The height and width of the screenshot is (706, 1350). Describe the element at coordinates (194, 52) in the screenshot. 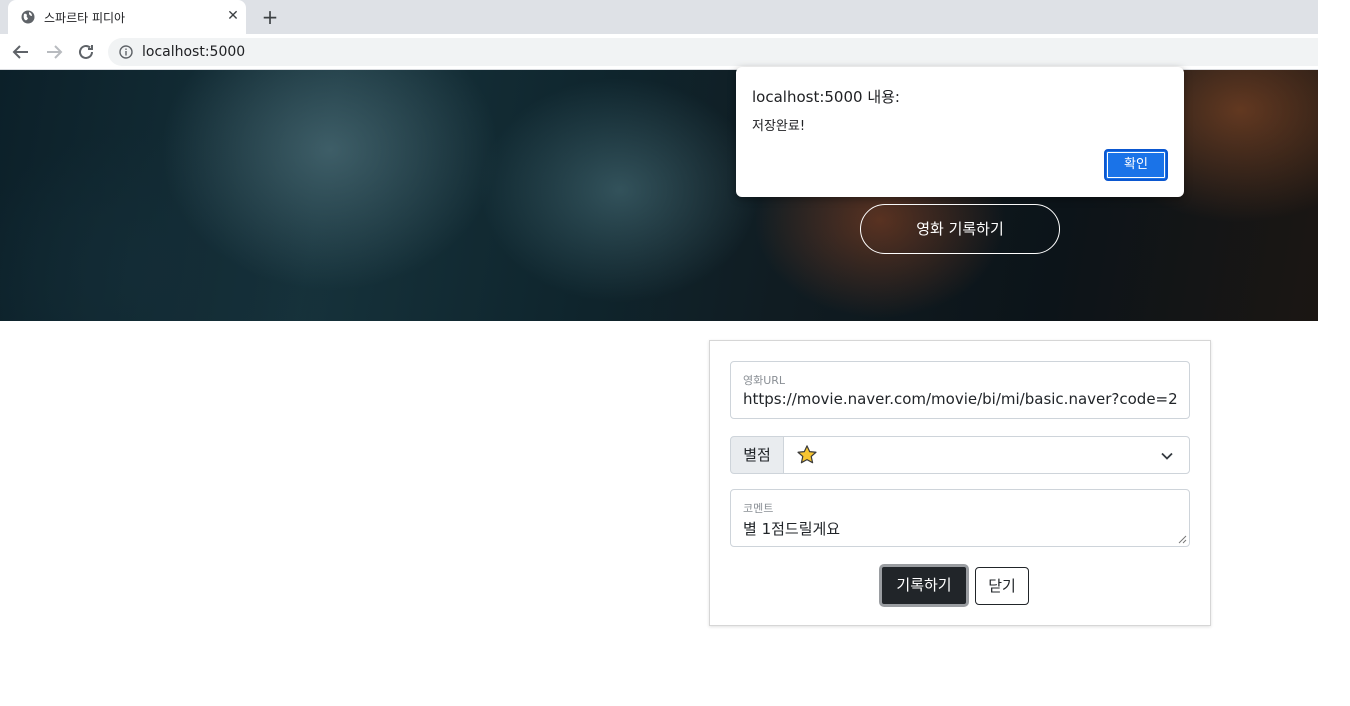

I see `address-text: localhost:5000` at that location.